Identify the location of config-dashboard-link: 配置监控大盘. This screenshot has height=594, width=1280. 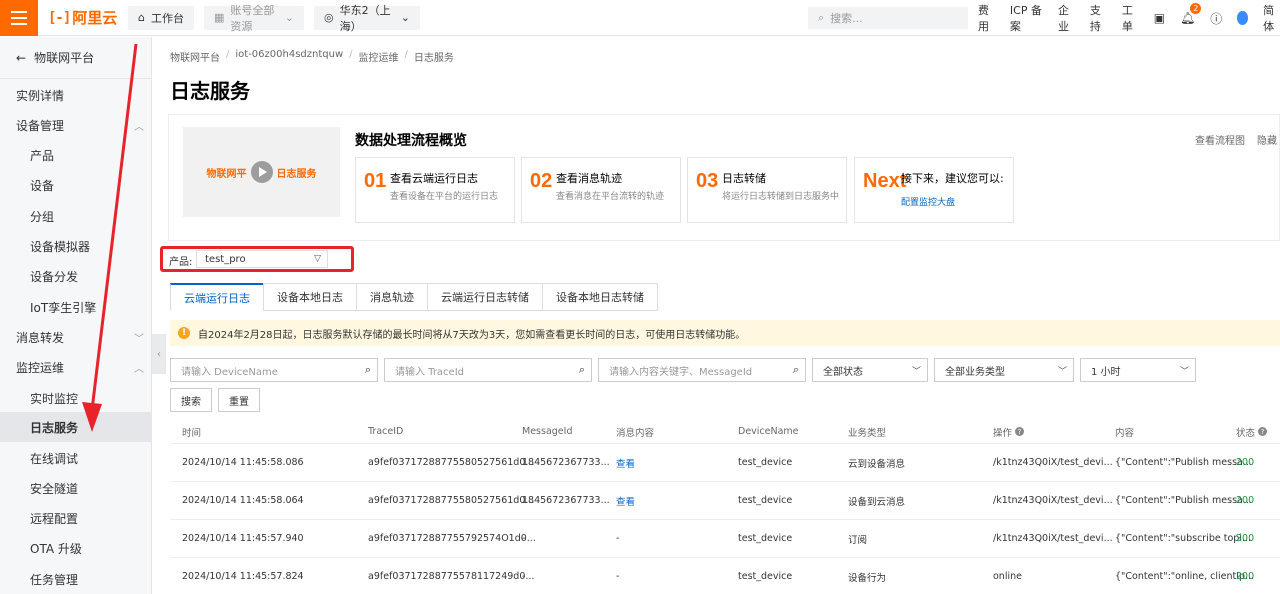
(928, 201).